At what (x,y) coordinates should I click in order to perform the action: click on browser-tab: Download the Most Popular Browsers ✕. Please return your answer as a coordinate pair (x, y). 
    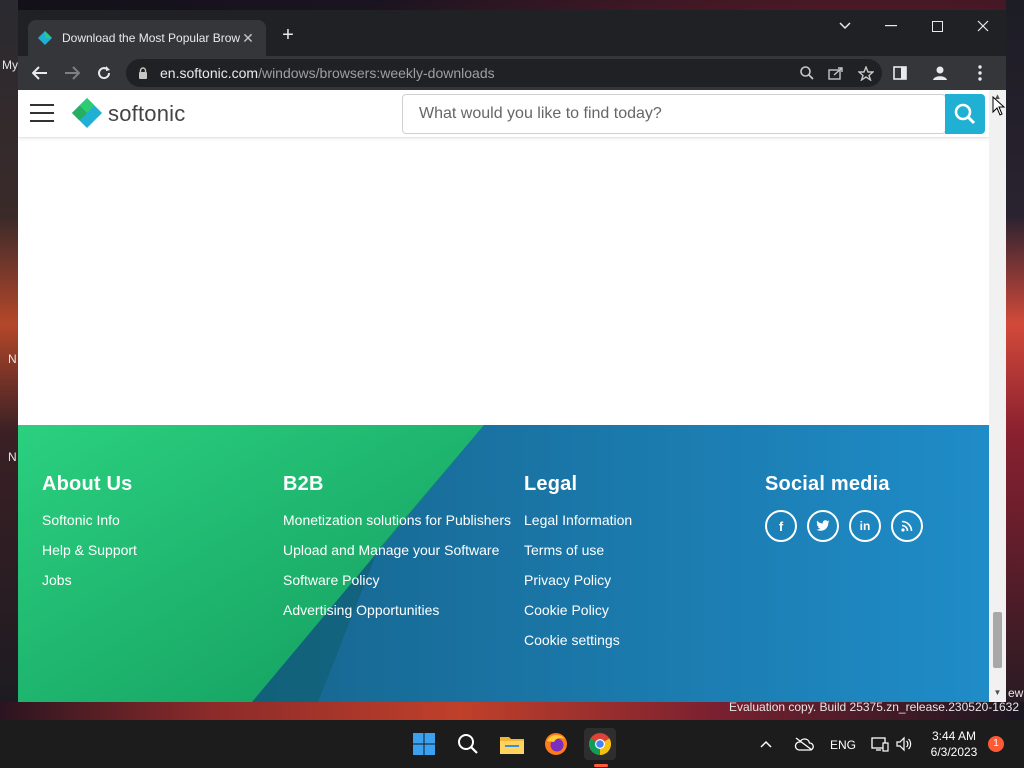
    Looking at the image, I should click on (147, 38).